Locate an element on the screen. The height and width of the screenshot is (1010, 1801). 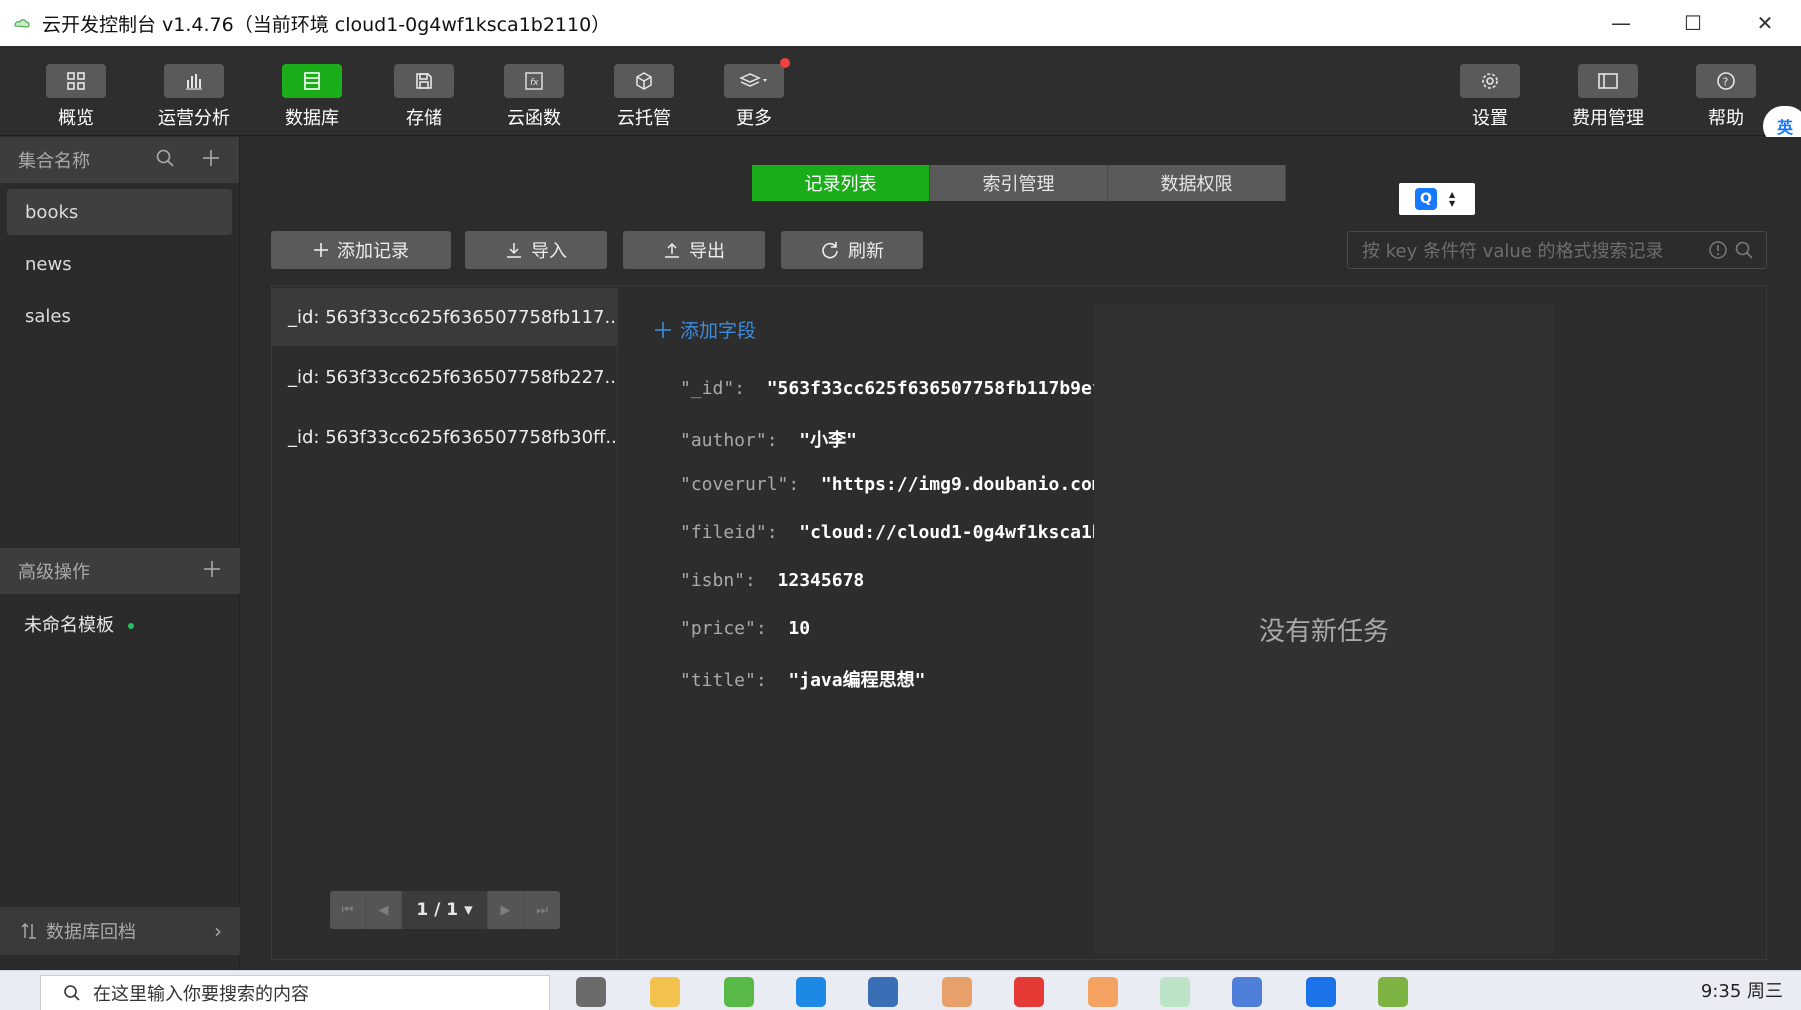
tab-index-management: 索引管理 is located at coordinates (1019, 183).